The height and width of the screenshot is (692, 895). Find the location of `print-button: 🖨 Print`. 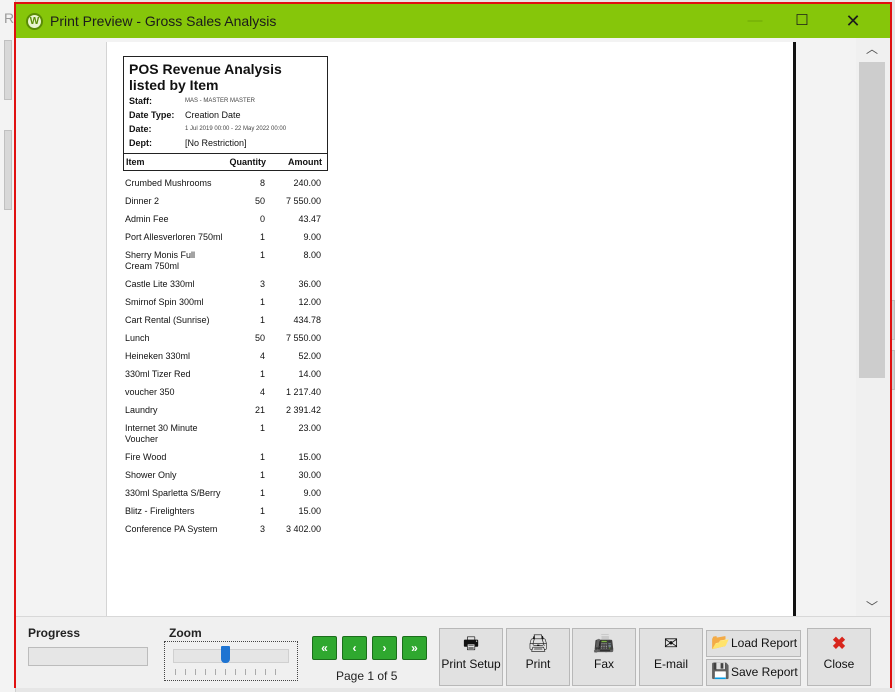

print-button: 🖨 Print is located at coordinates (538, 657).